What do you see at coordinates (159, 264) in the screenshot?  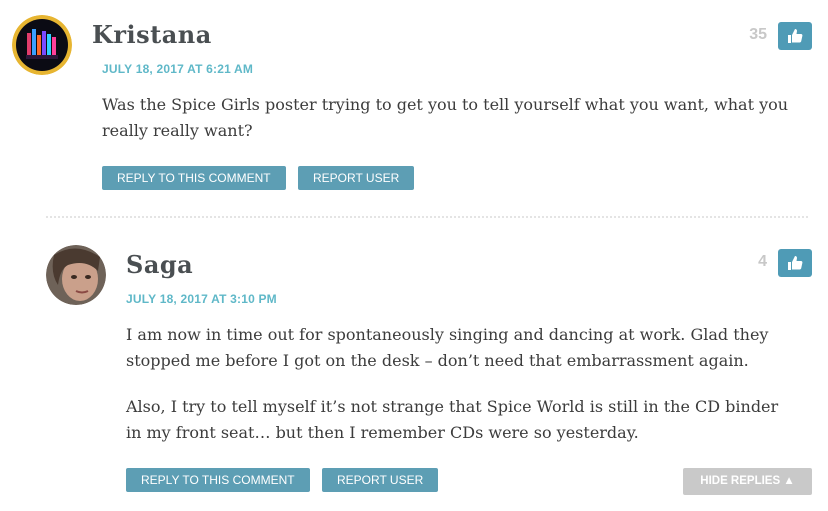 I see `comment-author: Saga` at bounding box center [159, 264].